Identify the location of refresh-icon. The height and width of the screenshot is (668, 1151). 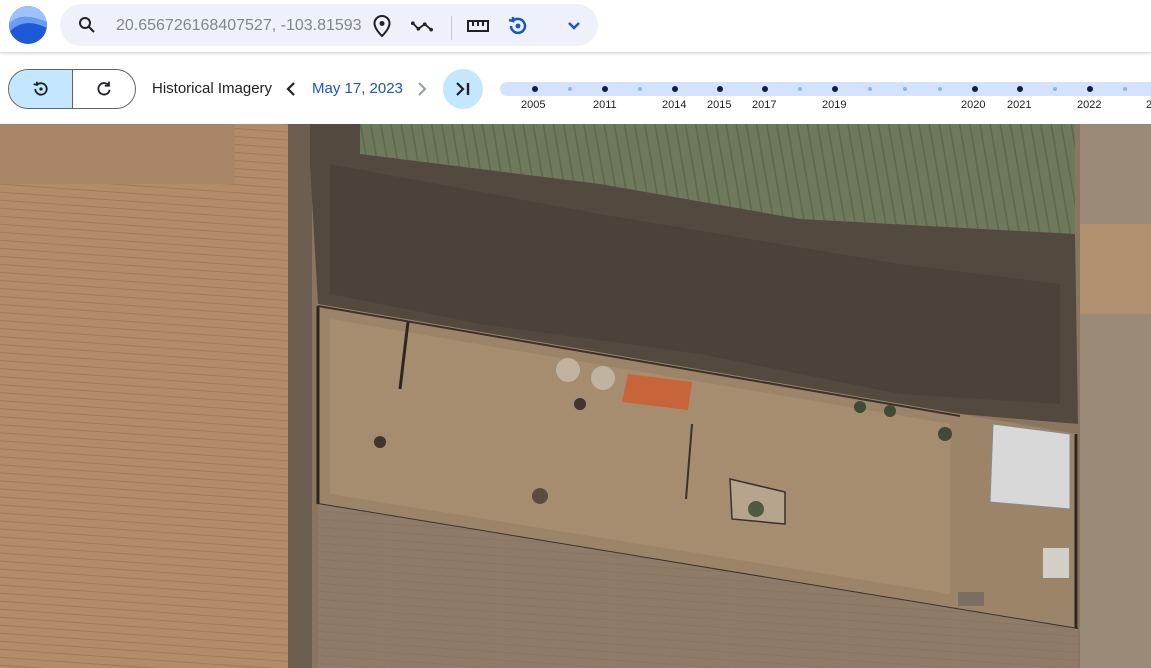
(104, 88).